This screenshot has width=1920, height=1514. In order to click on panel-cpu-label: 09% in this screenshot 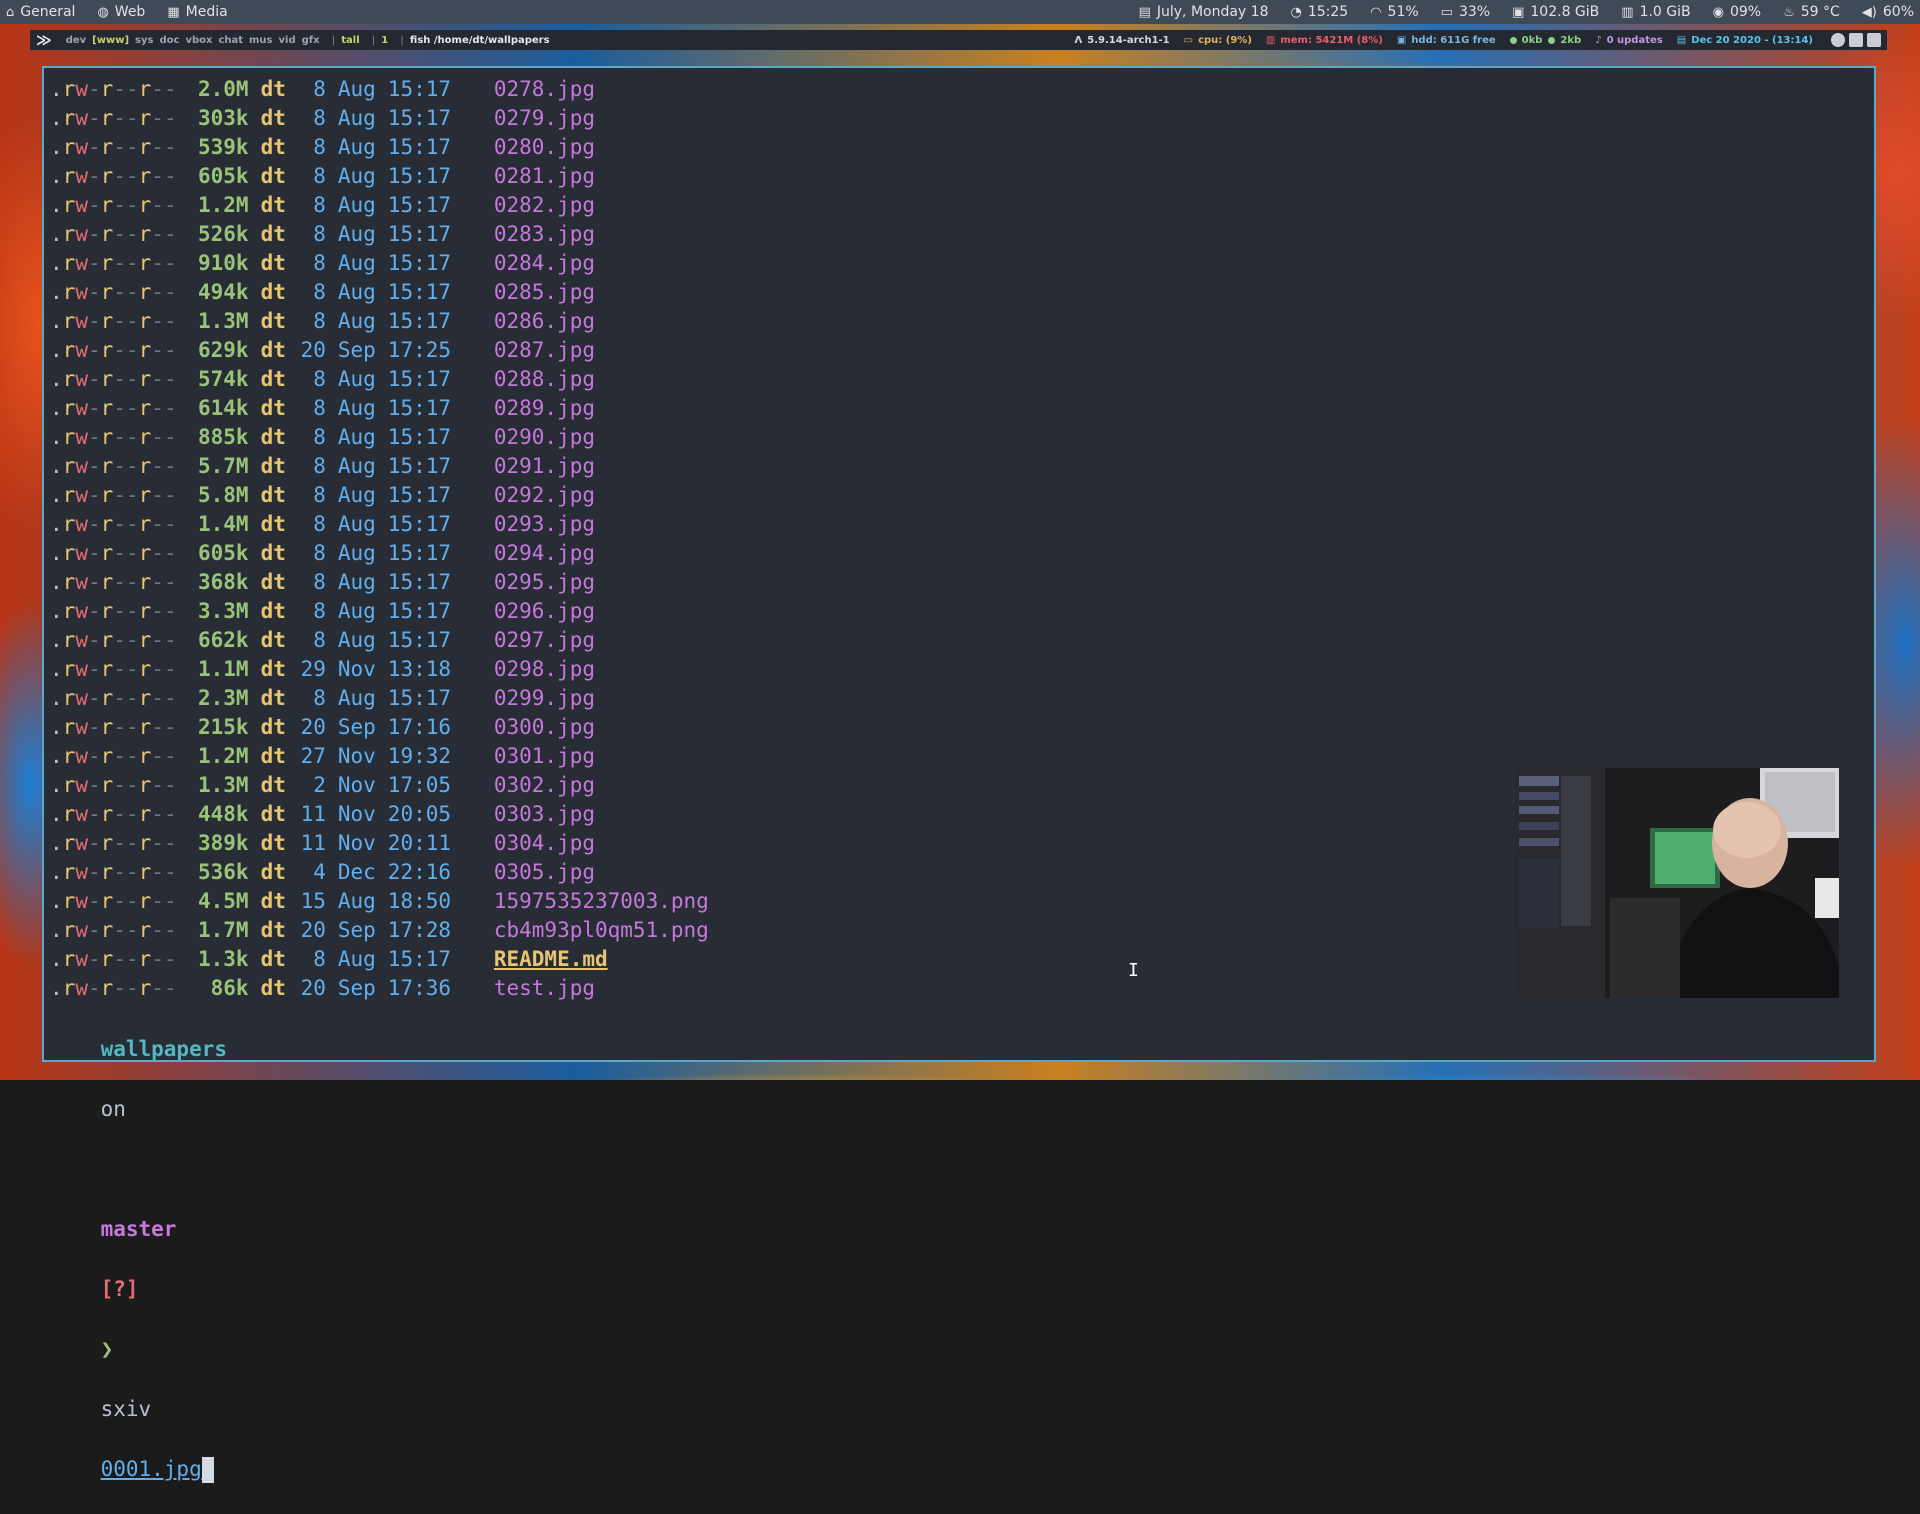, I will do `click(1745, 12)`.